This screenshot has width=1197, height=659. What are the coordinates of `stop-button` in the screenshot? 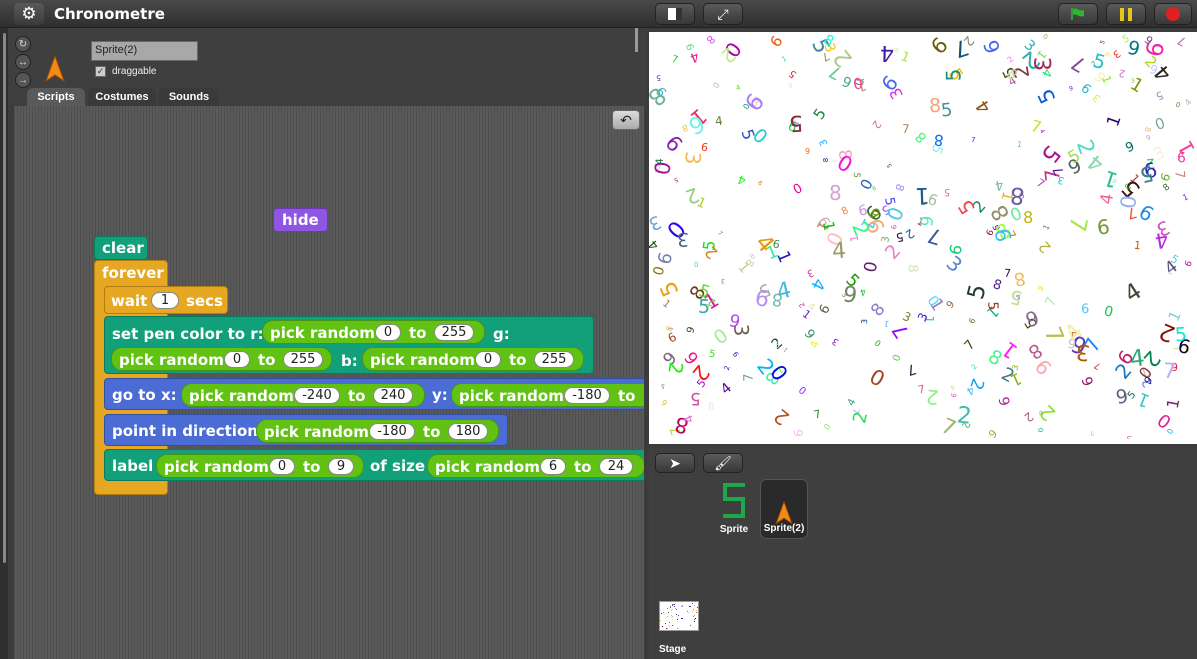 It's located at (1173, 14).